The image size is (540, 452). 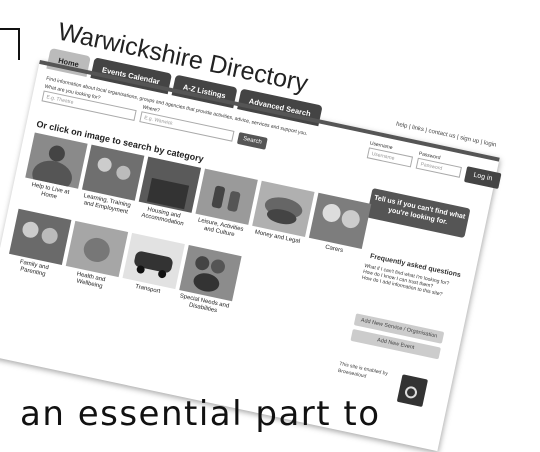 I want to click on enabled-by-text: This site is enabled by Browsealoud, so click(x=368, y=374).